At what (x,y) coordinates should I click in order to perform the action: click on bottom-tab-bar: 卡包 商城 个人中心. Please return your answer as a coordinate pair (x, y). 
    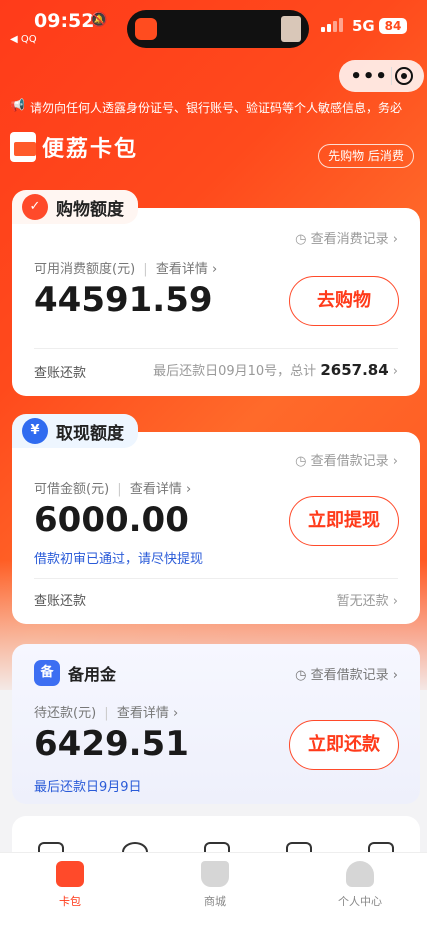
    Looking at the image, I should click on (213, 888).